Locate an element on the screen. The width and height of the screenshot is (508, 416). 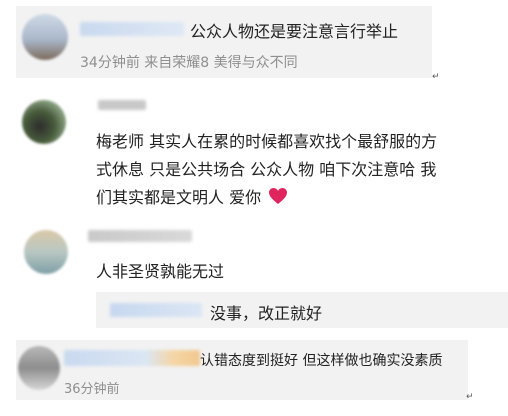
comment-text: 人非圣贤孰能无过 is located at coordinates (160, 271).